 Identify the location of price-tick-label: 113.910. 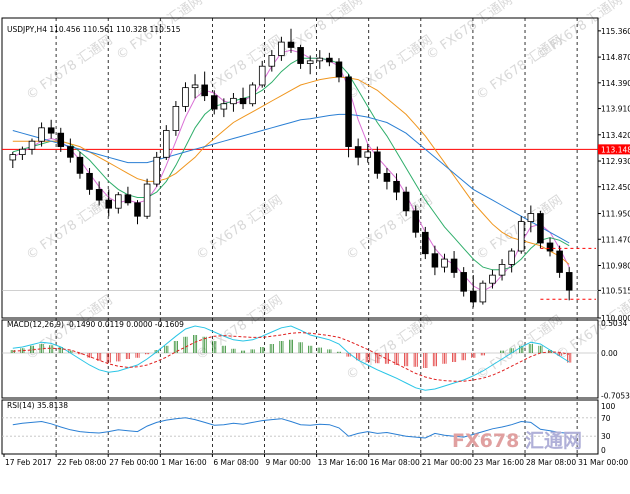
(615, 109).